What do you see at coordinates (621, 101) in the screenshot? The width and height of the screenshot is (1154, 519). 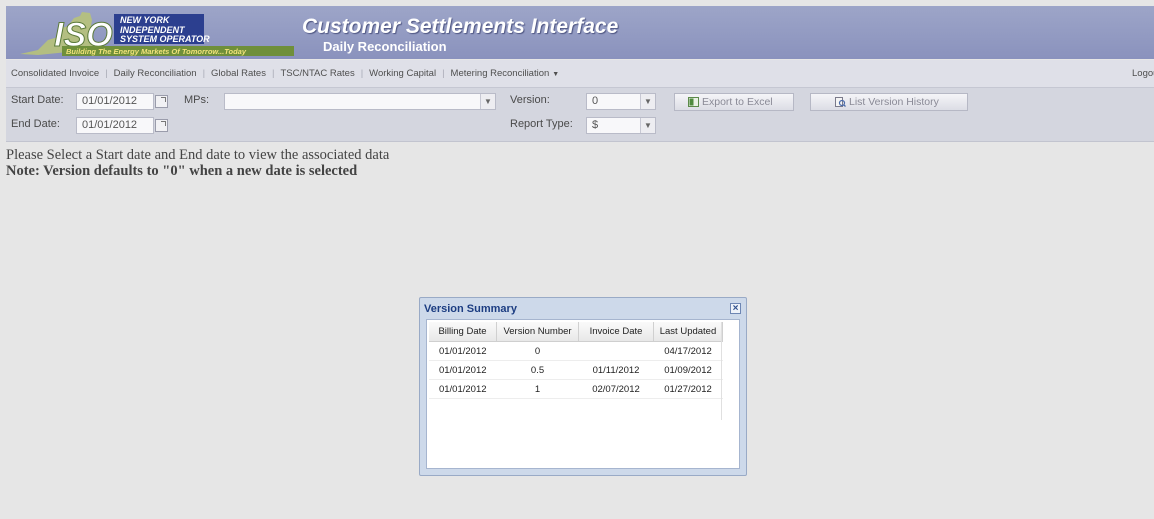 I see `version-select: 0 ▼` at bounding box center [621, 101].